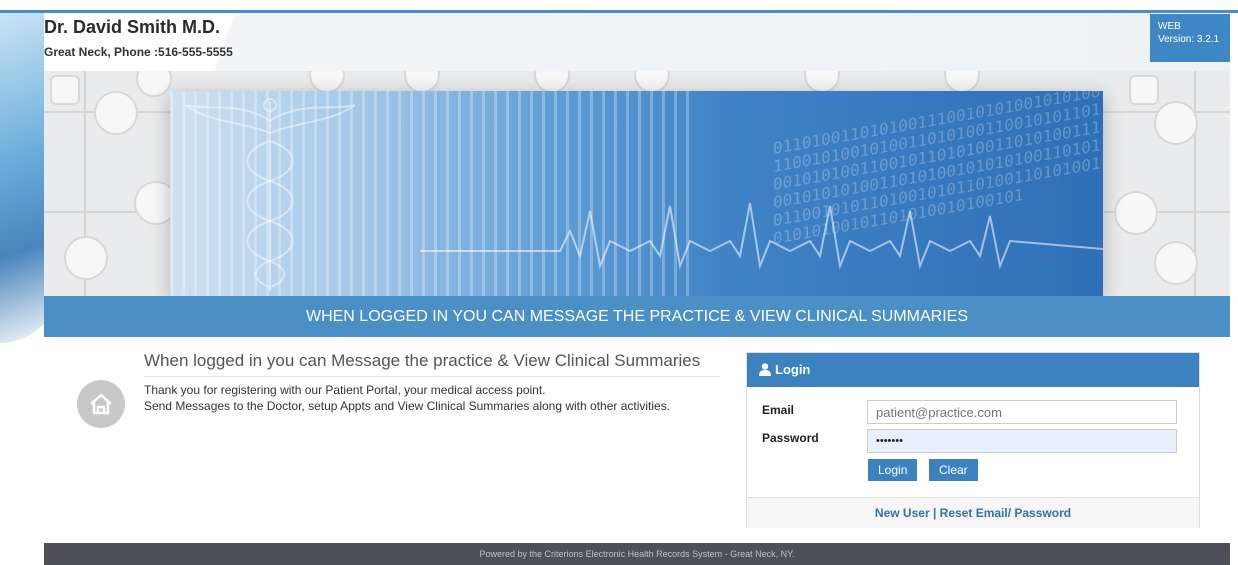 The width and height of the screenshot is (1238, 565). I want to click on version-badge: WEB Version: 3.2.1, so click(1190, 38).